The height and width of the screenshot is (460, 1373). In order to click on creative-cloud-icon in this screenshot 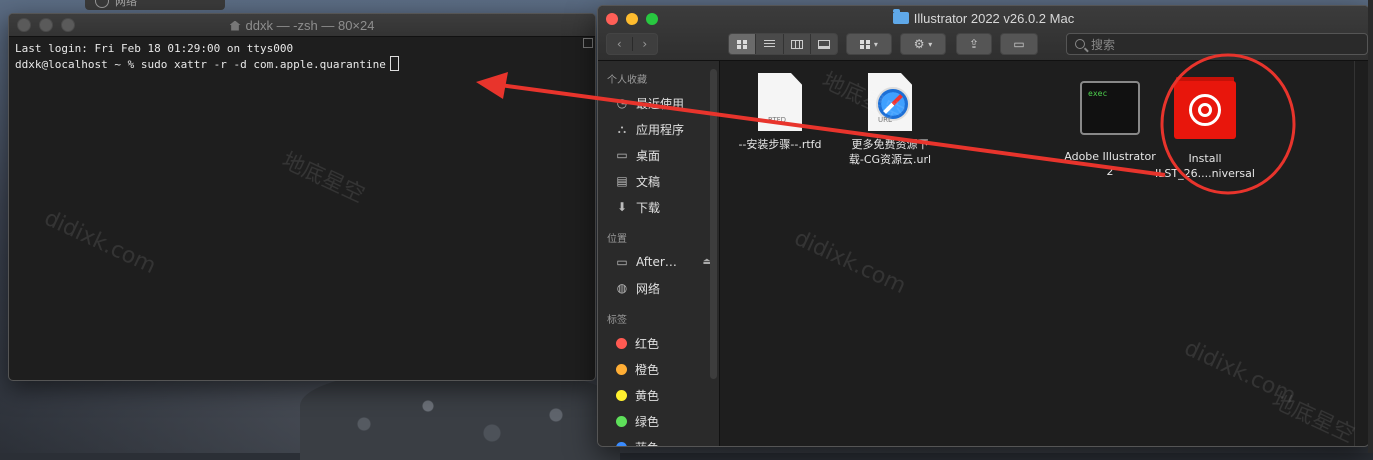, I will do `click(1205, 110)`.